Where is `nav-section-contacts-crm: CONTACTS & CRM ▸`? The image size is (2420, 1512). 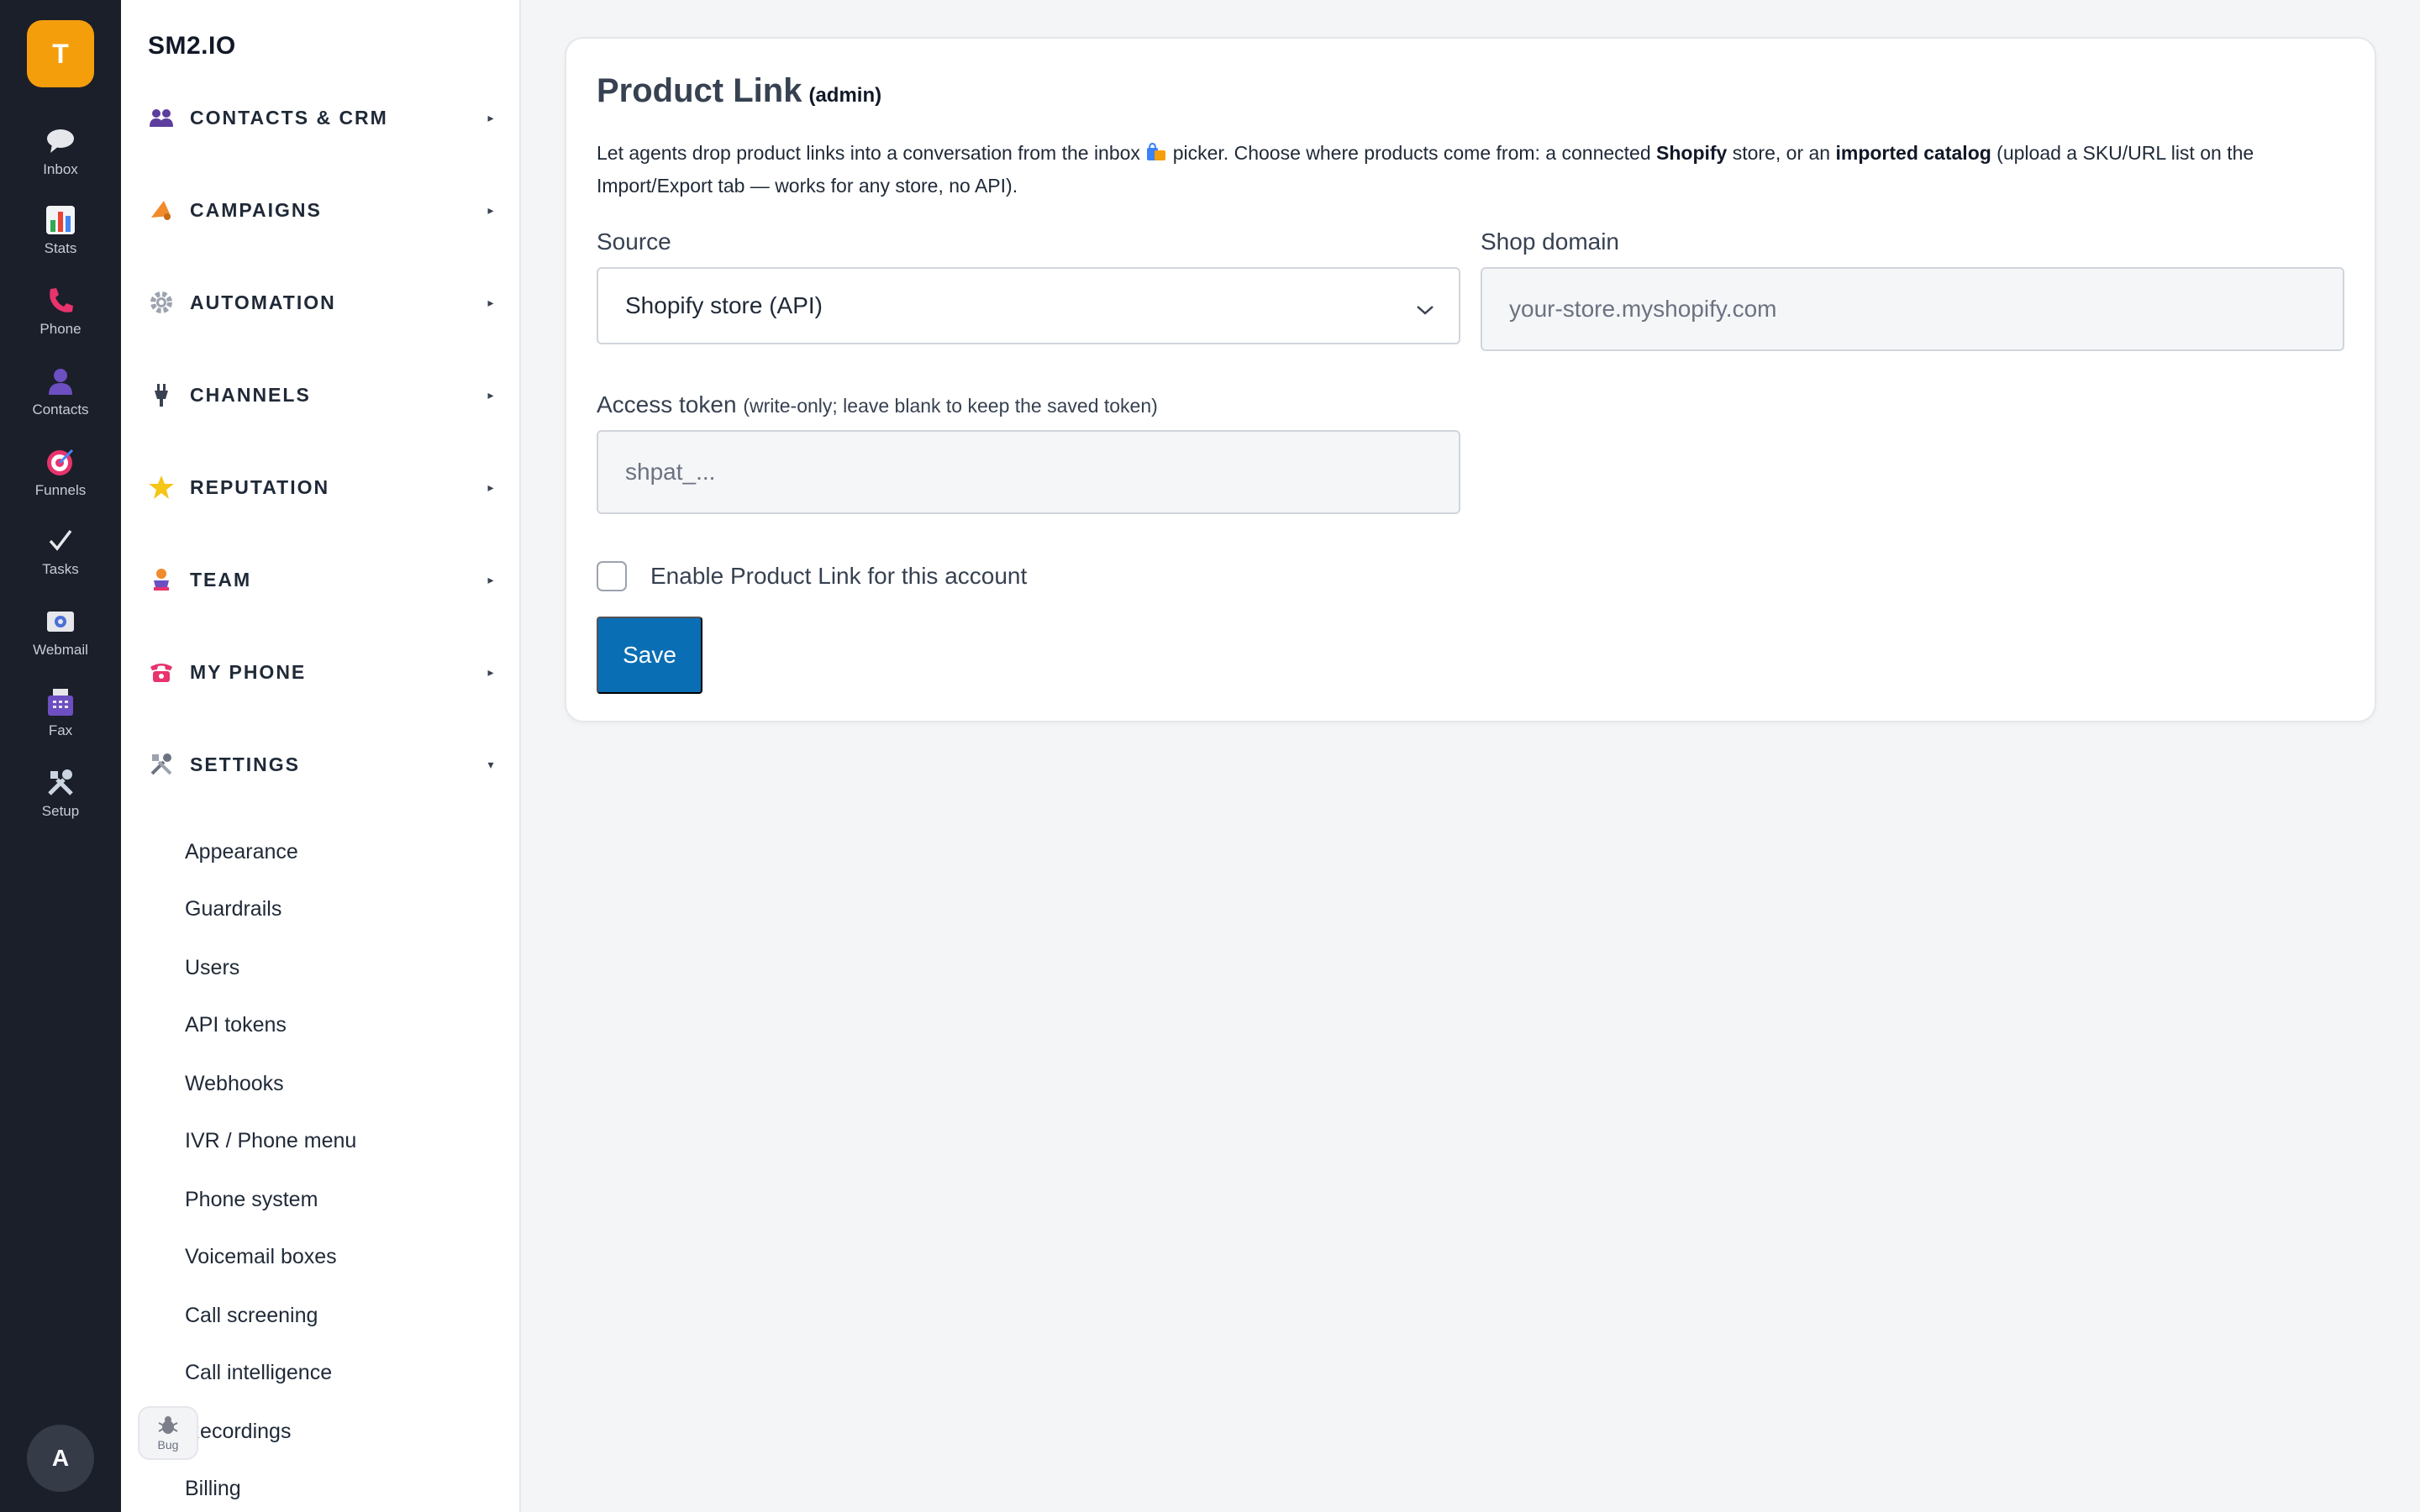 nav-section-contacts-crm: CONTACTS & CRM ▸ is located at coordinates (322, 117).